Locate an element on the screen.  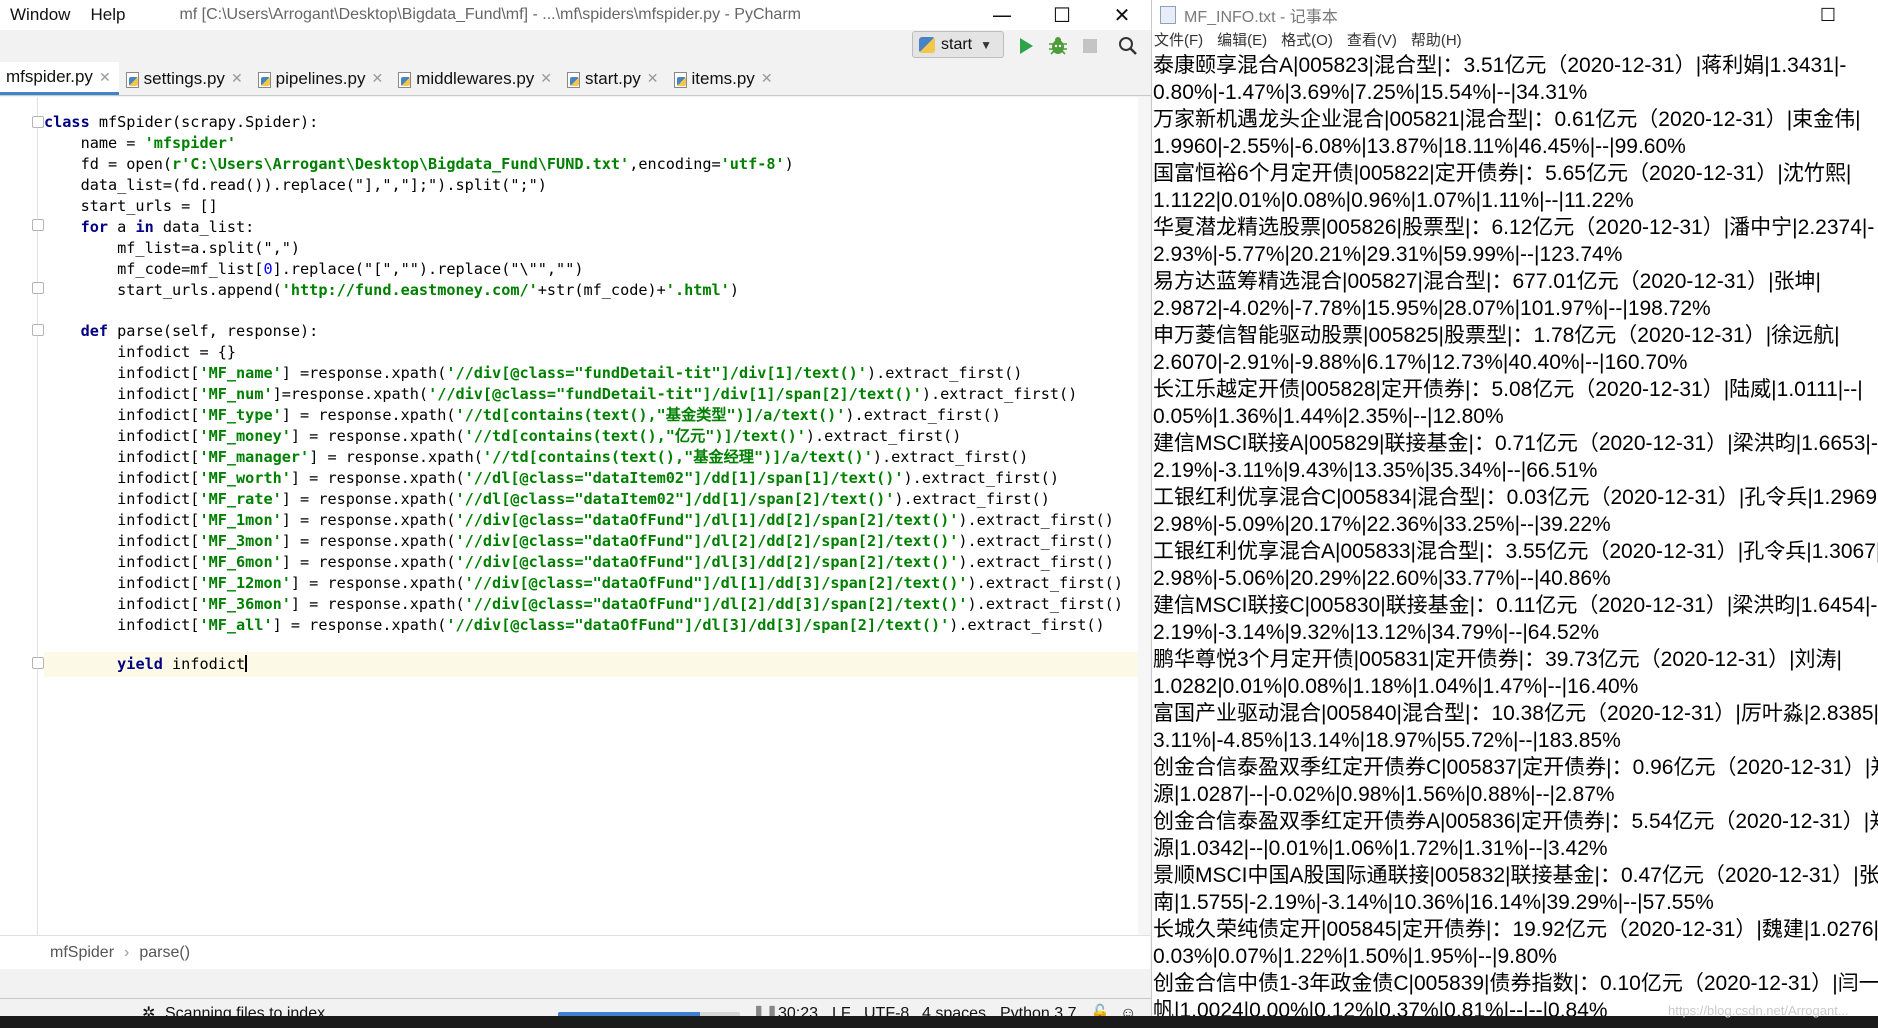
tab-pipelines: pipelines.py ✕ is located at coordinates (321, 78).